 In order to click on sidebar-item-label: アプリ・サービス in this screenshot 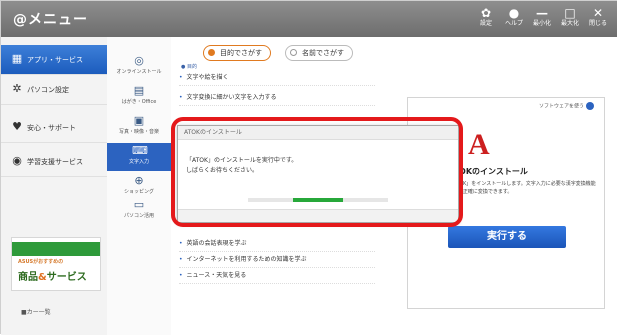, I will do `click(55, 60)`.